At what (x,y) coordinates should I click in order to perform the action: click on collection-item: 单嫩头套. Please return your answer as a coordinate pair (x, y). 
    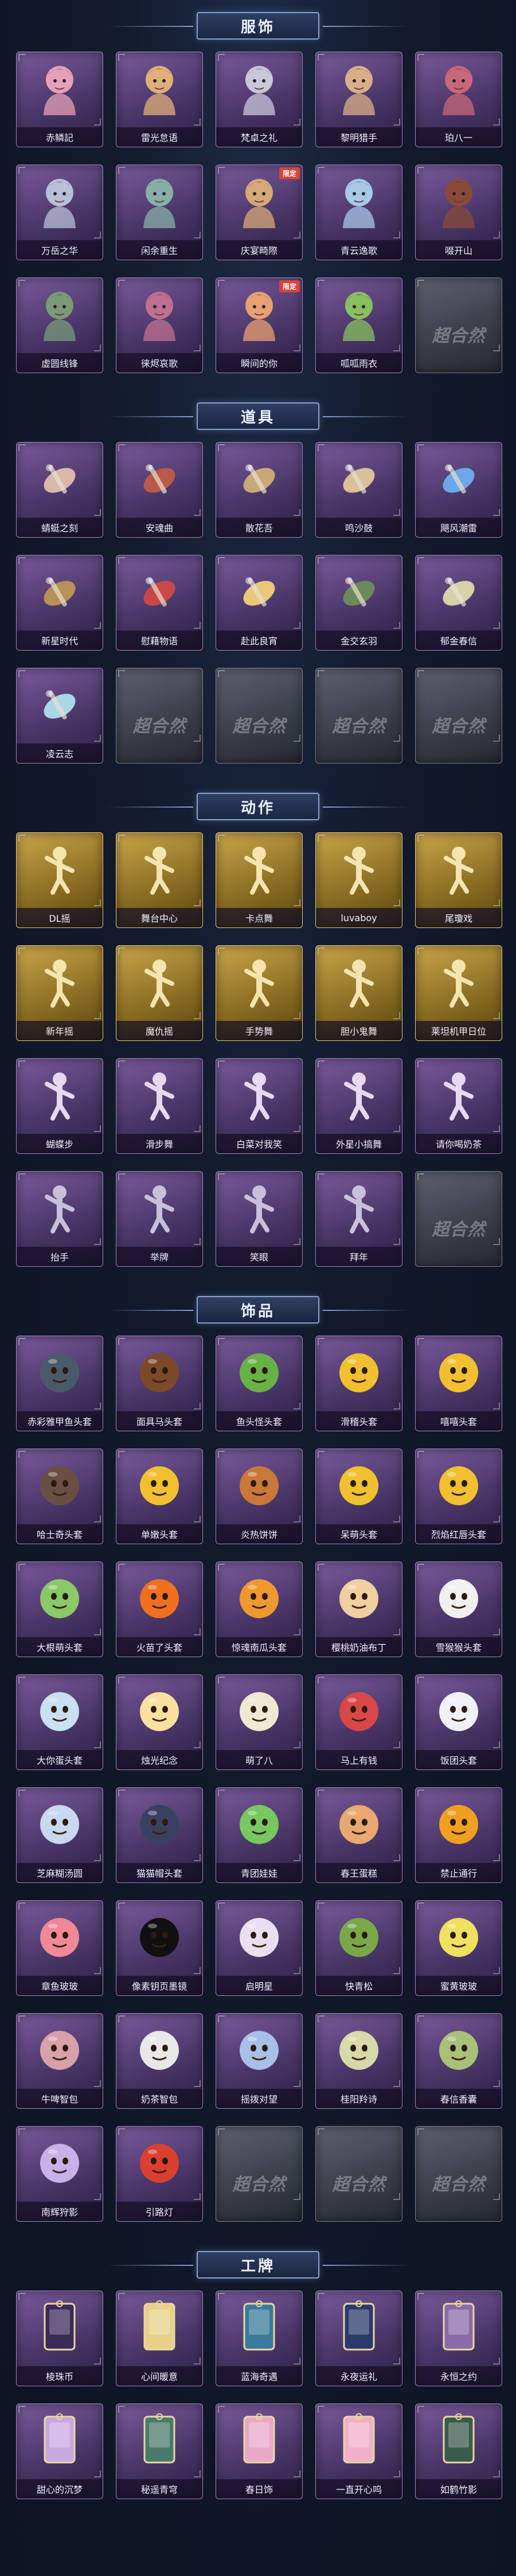
    Looking at the image, I should click on (160, 1496).